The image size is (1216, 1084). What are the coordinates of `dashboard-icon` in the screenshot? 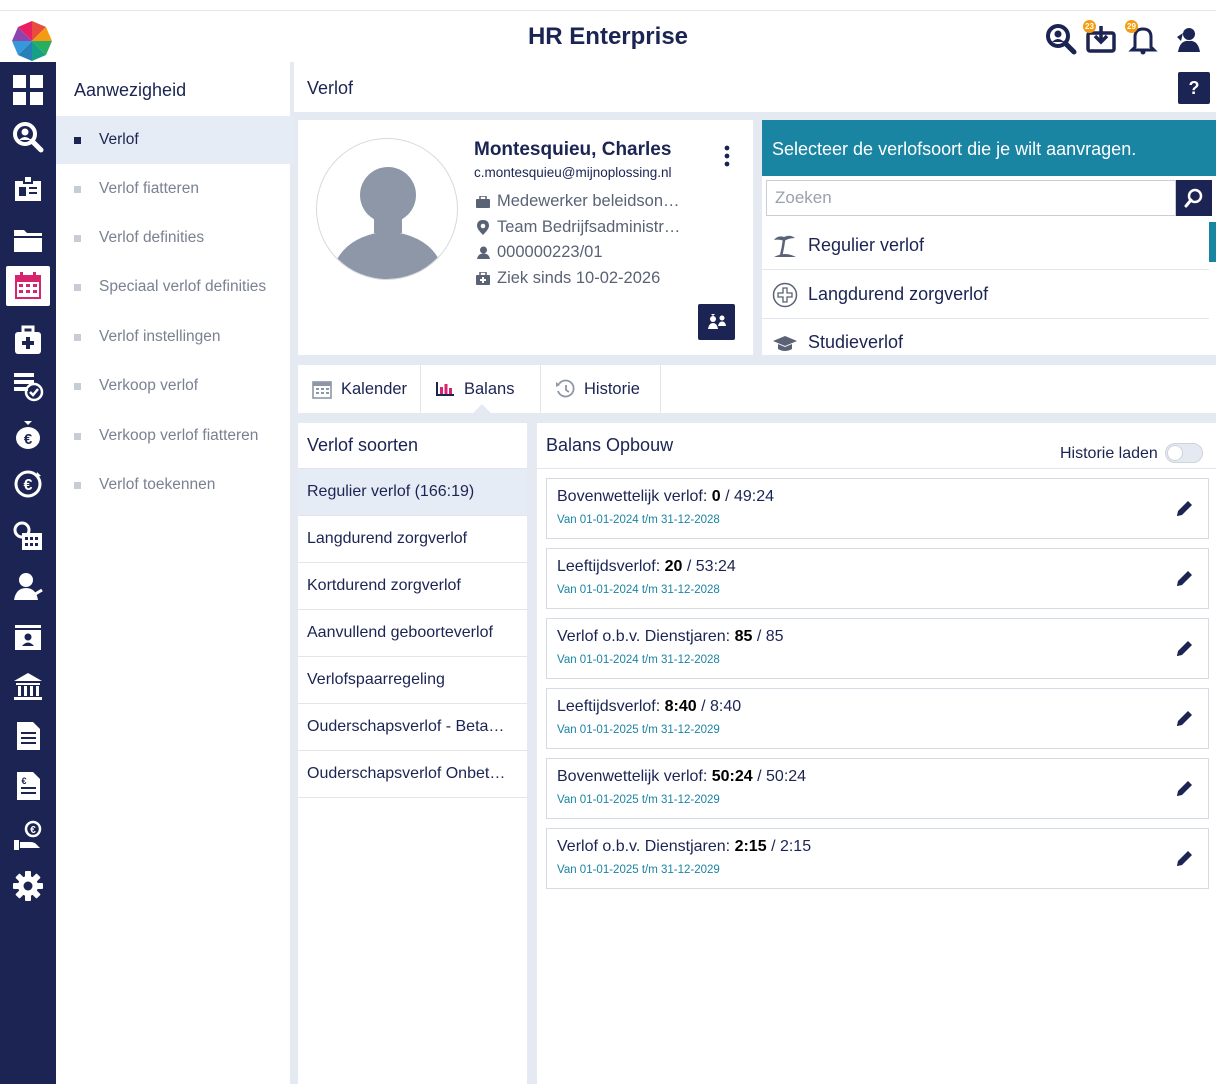 It's located at (28, 90).